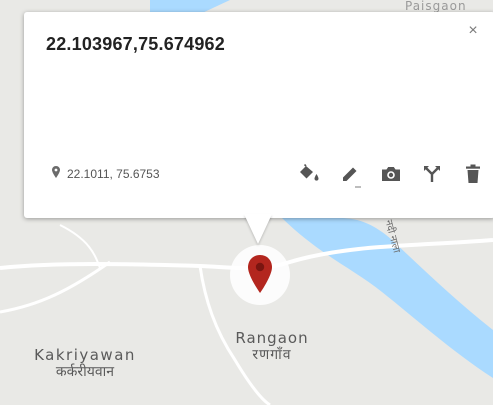  Describe the element at coordinates (113, 173) in the screenshot. I see `coordinates-text: 22.1011, 75.6753` at that location.